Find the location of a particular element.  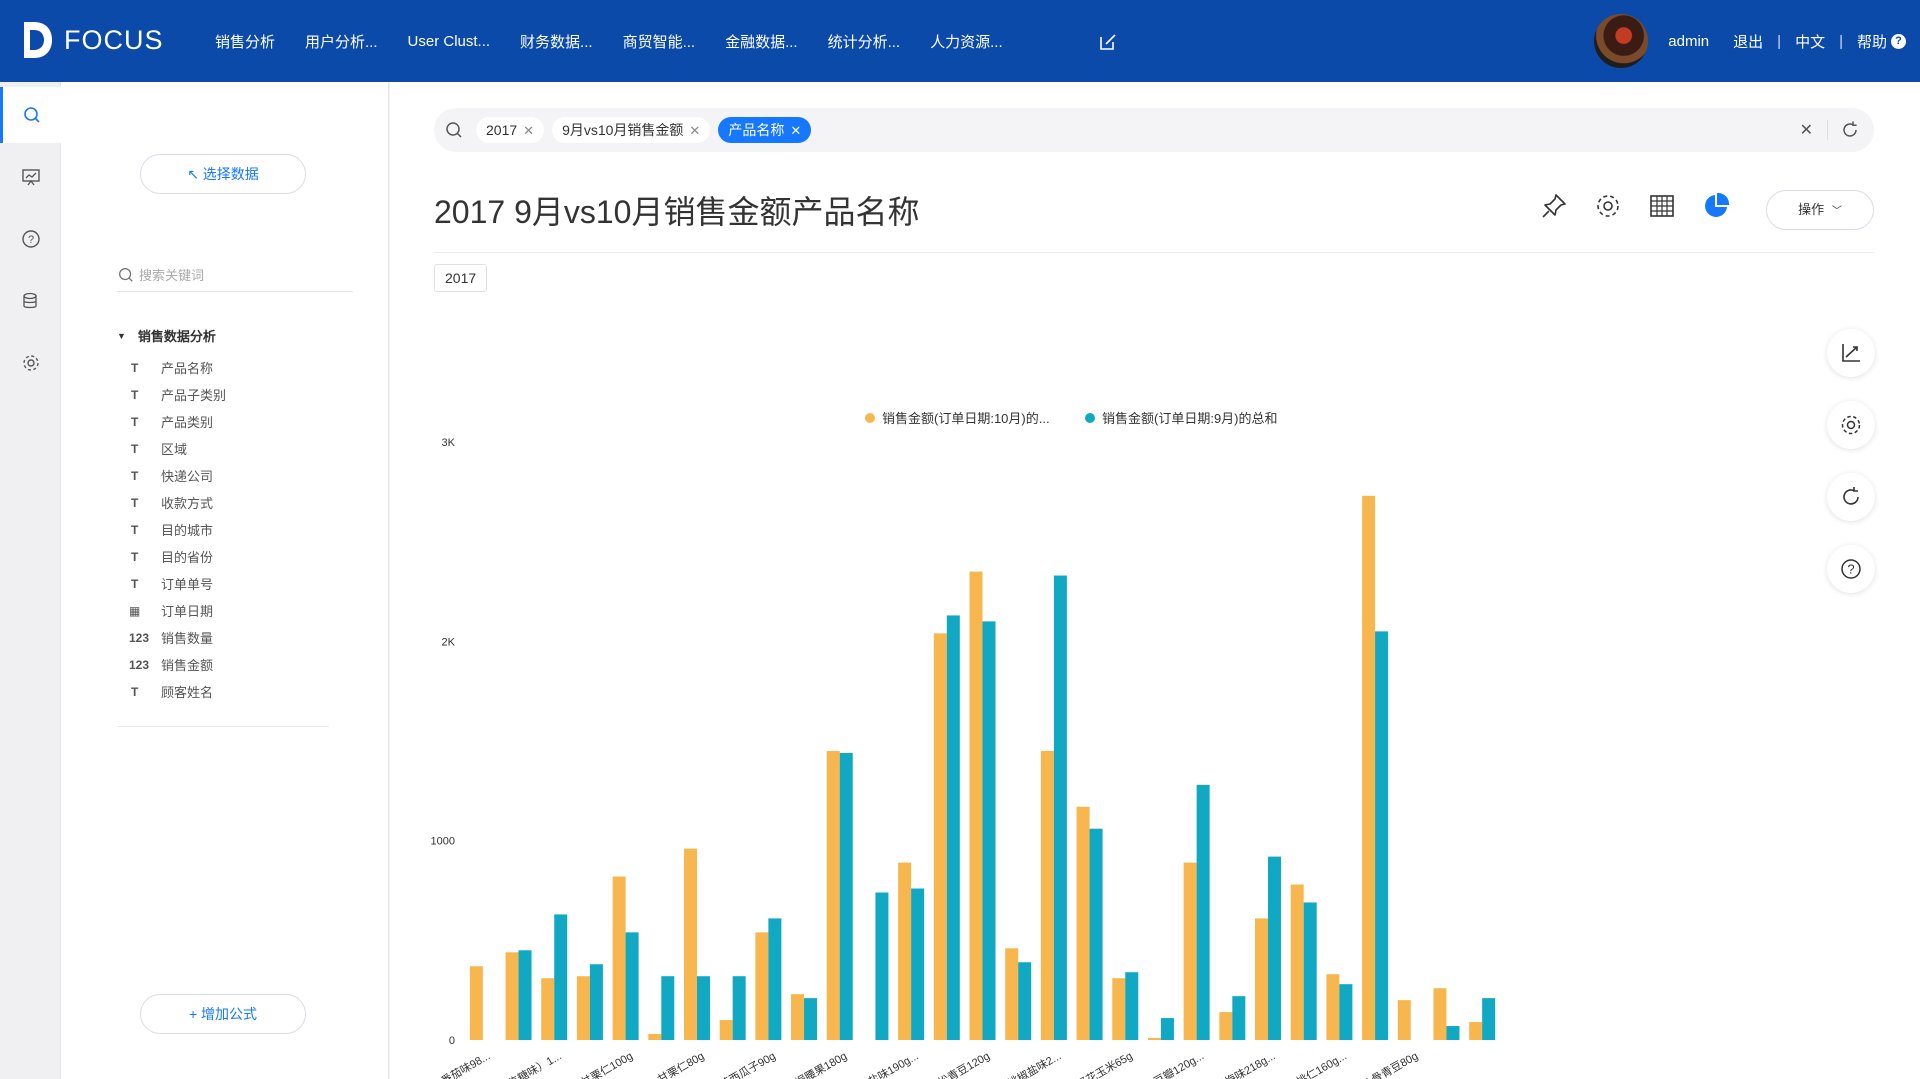

chart-type-button is located at coordinates (1716, 206).